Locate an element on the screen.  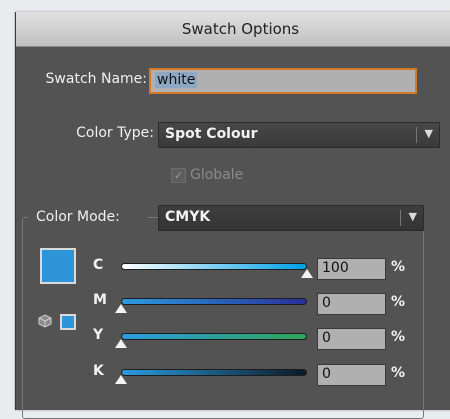
channel-m-value-input: 0 is located at coordinates (351, 304).